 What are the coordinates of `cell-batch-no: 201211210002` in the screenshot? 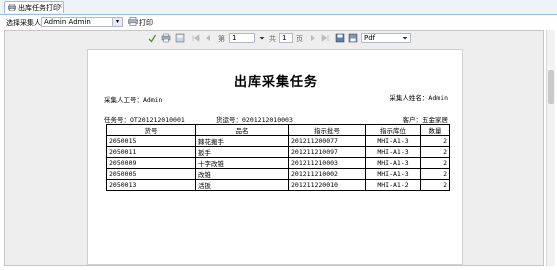 It's located at (327, 174).